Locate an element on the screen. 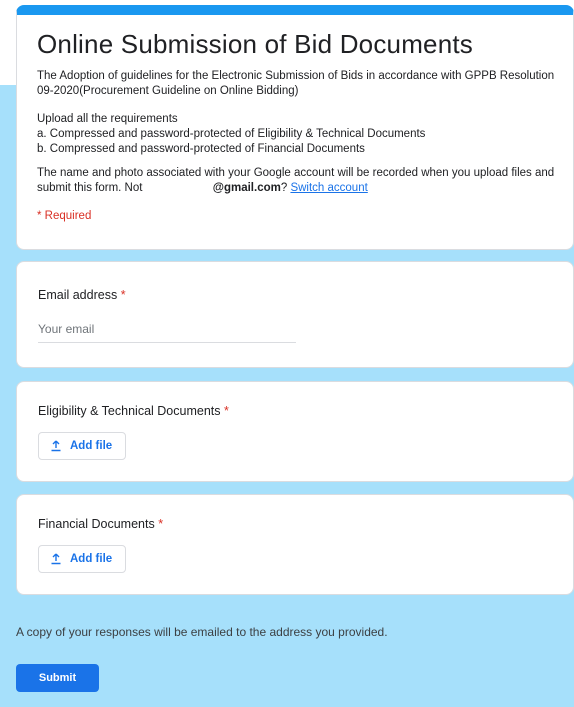  submit-button: Submit is located at coordinates (57, 678).